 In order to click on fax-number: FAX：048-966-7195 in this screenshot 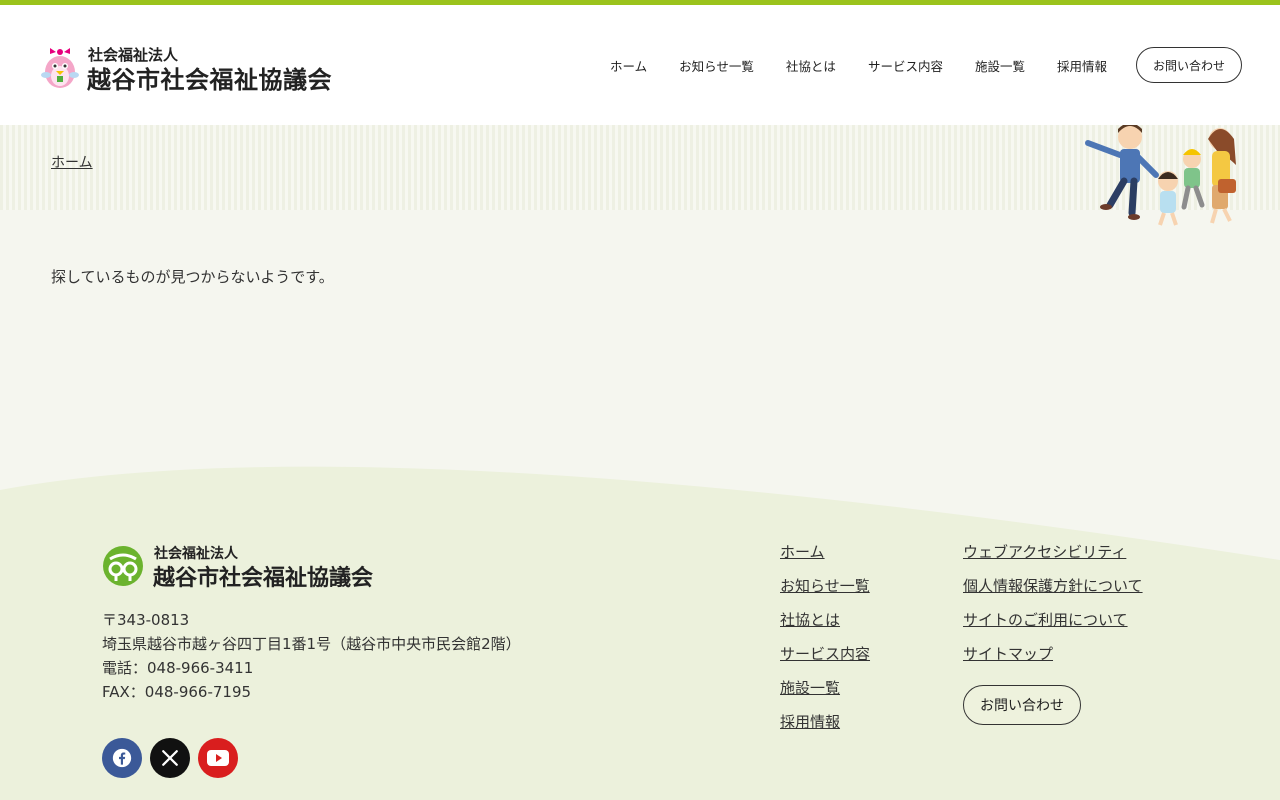, I will do `click(177, 692)`.